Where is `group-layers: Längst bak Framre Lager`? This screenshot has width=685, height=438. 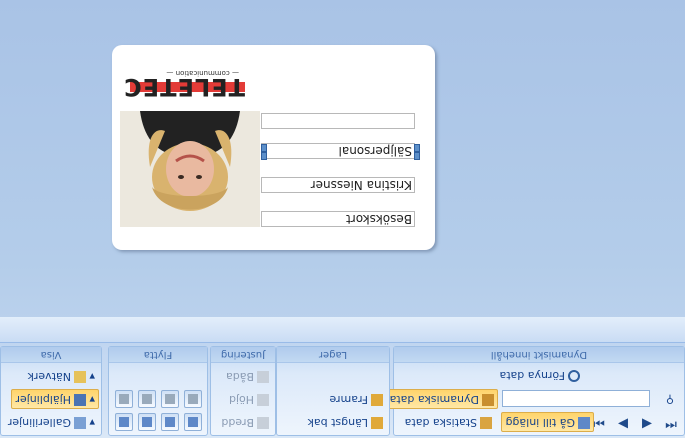 group-layers: Längst bak Framre Lager is located at coordinates (333, 391).